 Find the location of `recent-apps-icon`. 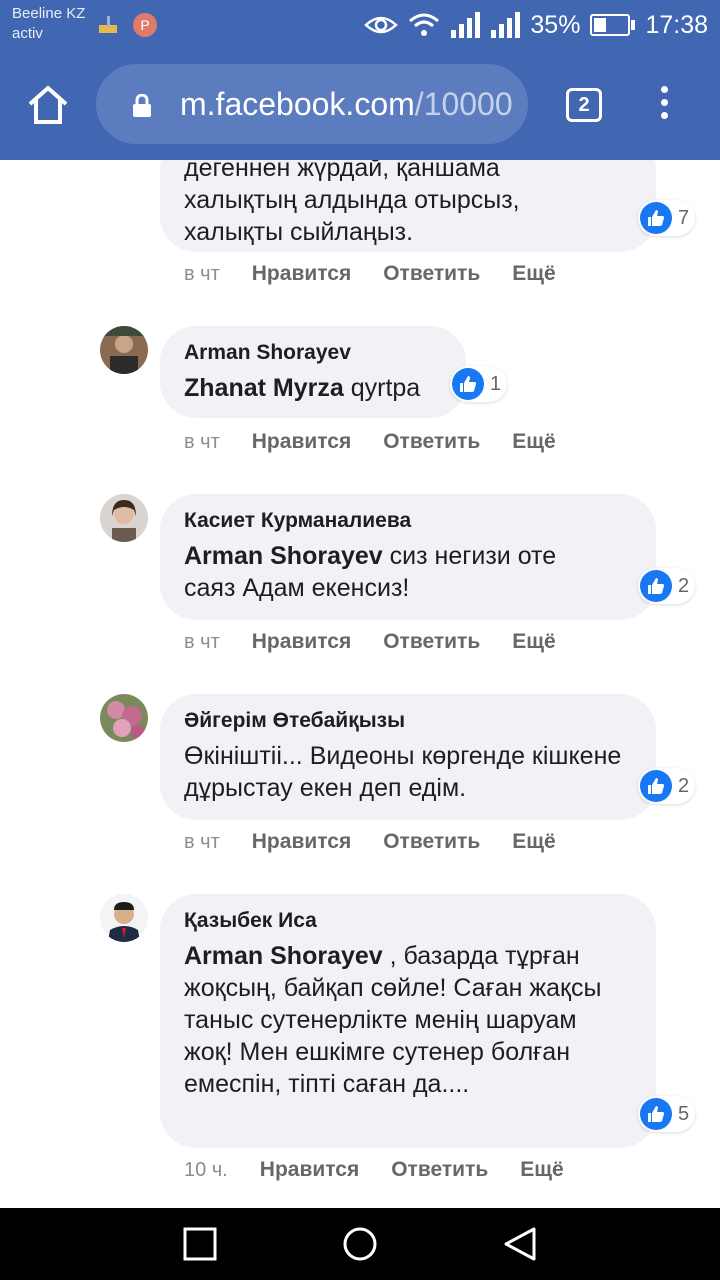

recent-apps-icon is located at coordinates (200, 1244).